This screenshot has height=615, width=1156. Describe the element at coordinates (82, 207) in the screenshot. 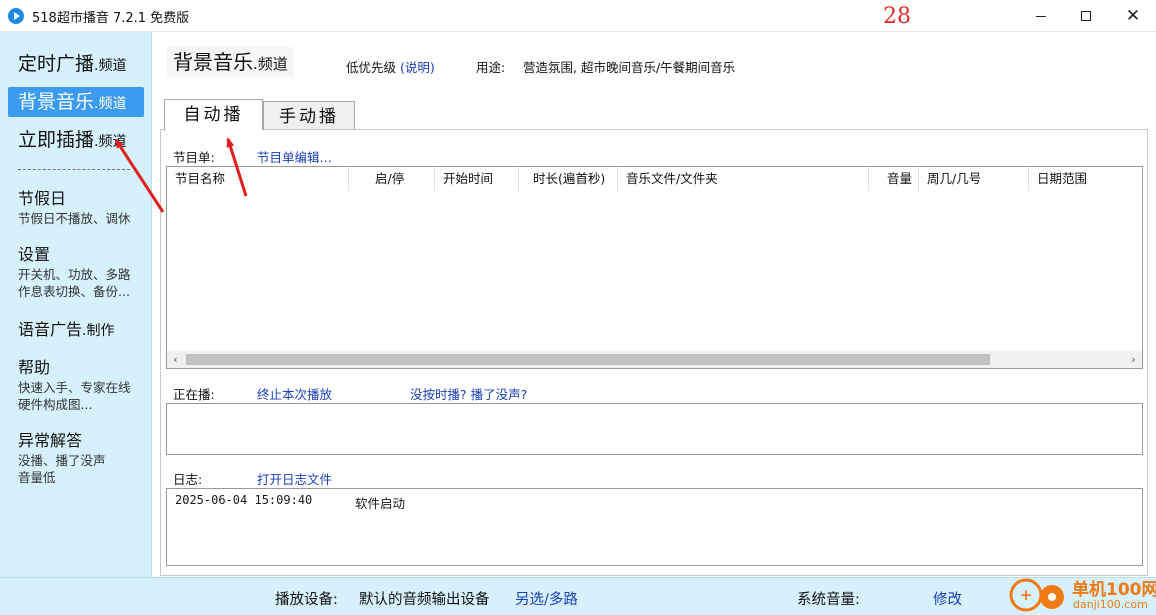

I see `sidebar-section-holidays: 节假日 节假日不播放、调休` at that location.